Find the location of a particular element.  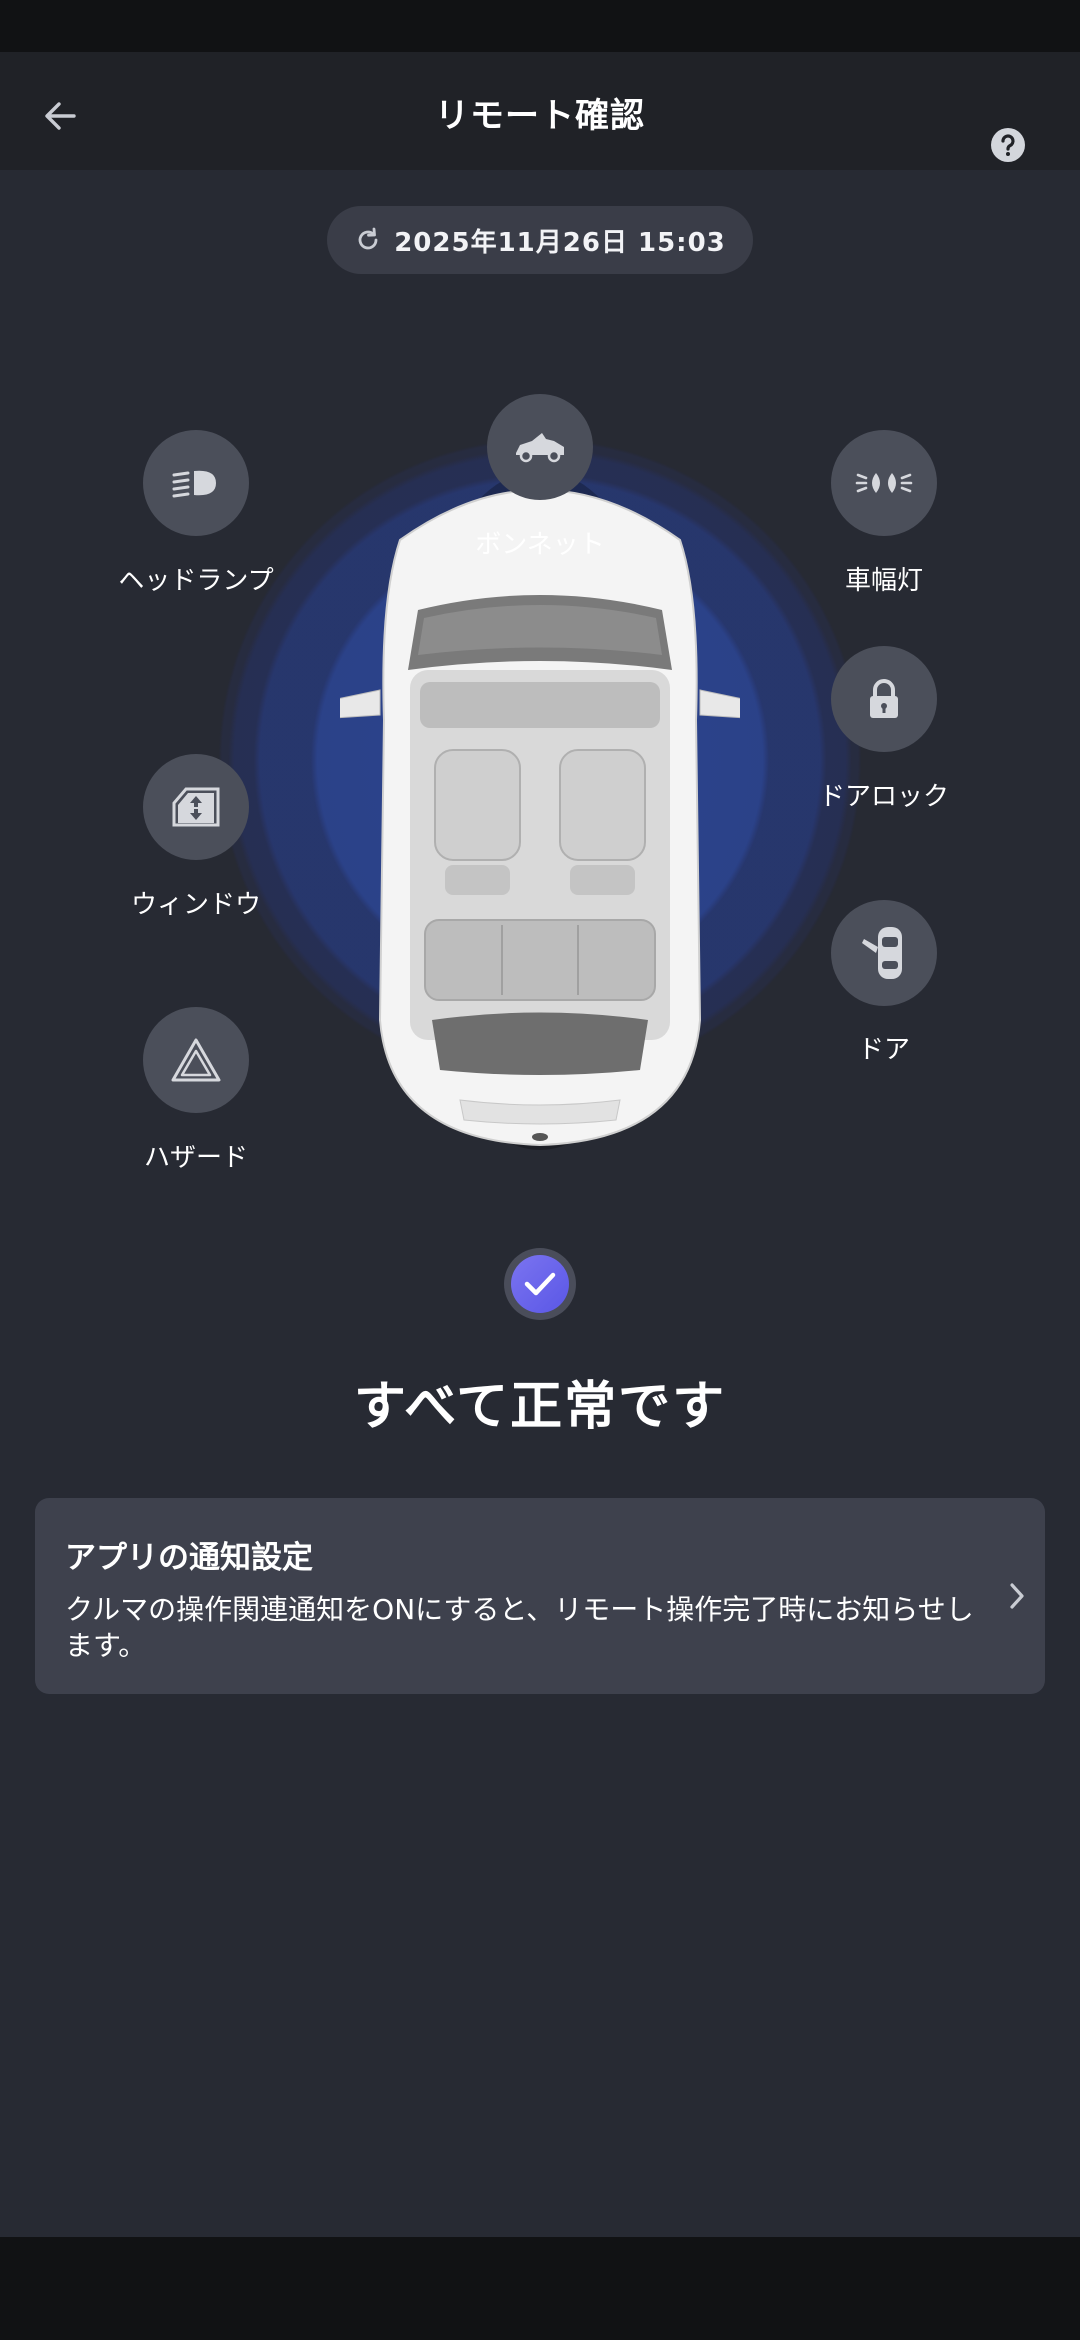

door-status-button is located at coordinates (884, 953).